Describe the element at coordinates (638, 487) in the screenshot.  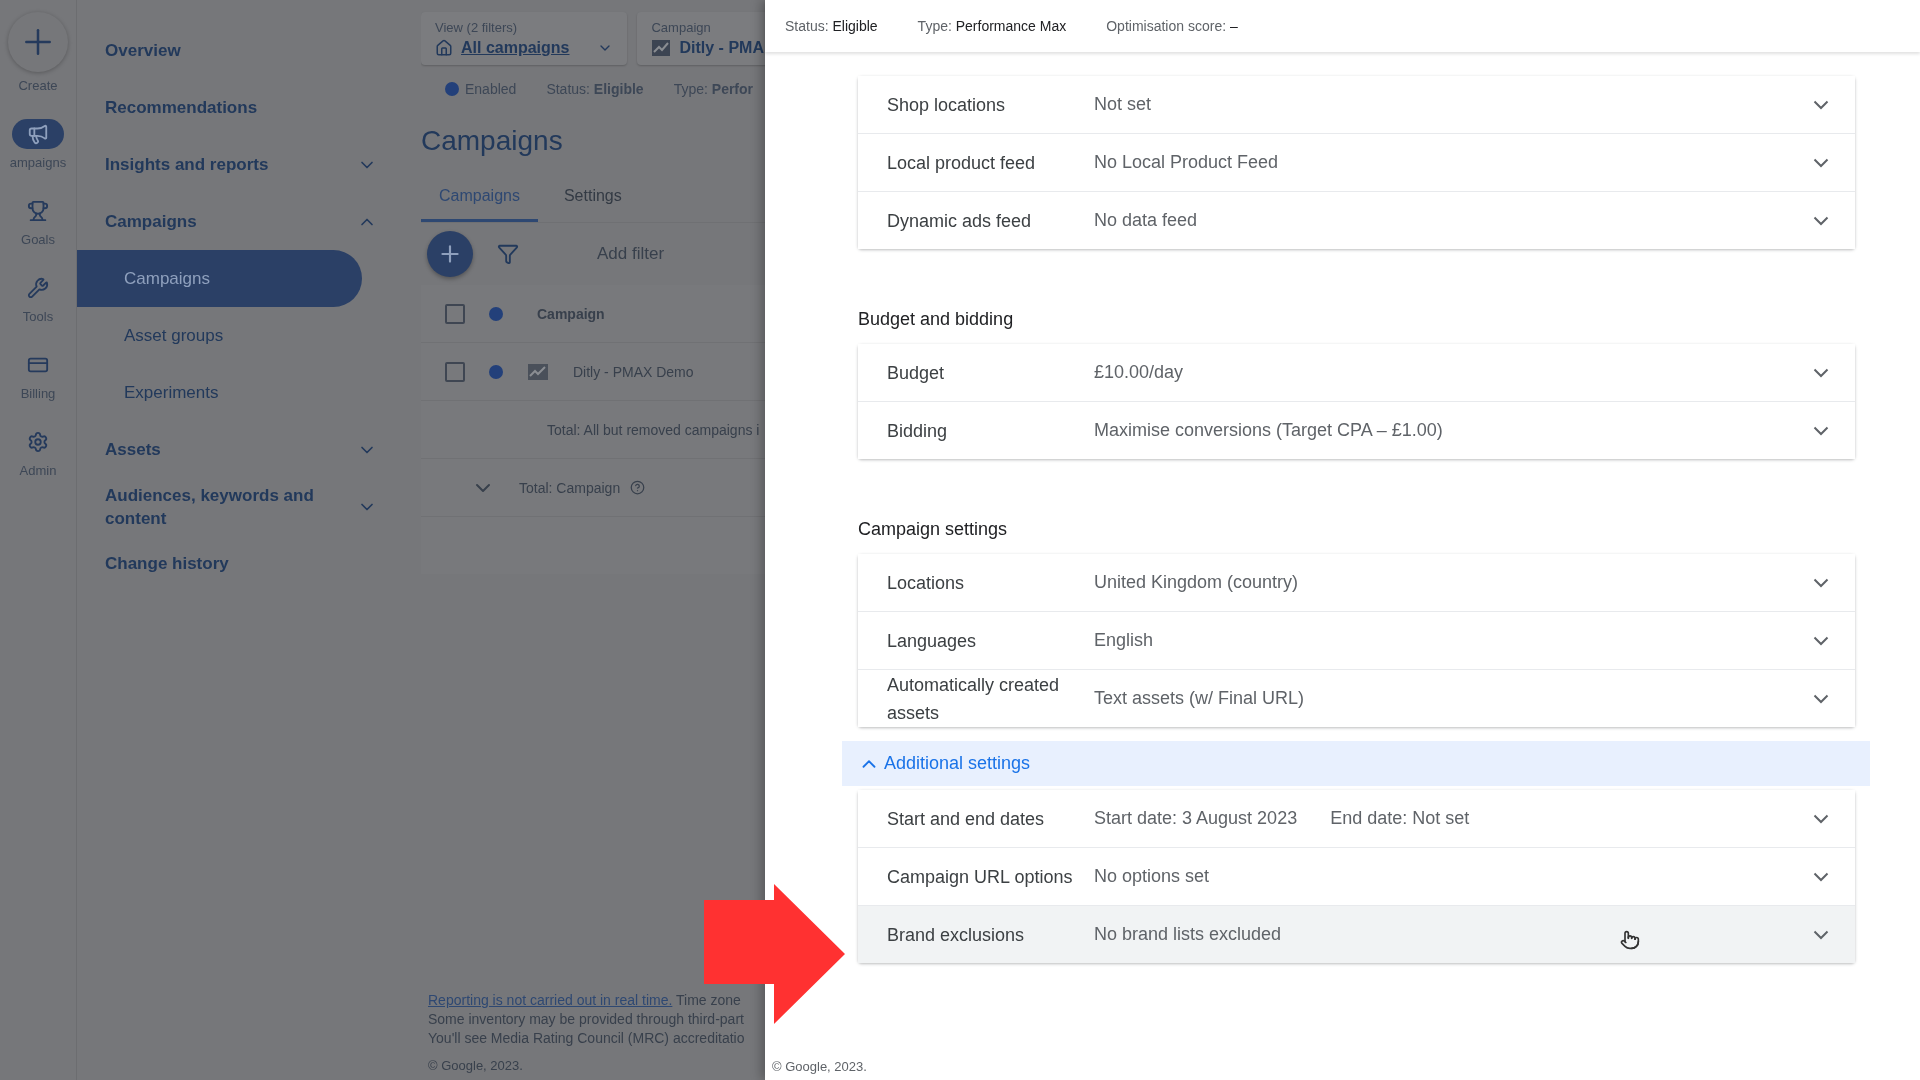
I see `help-icon` at that location.